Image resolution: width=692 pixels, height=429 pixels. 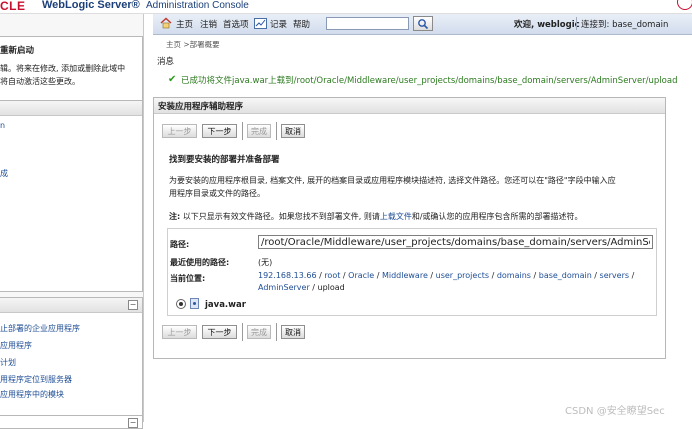 I want to click on domain-tree-item-1: n, so click(x=2, y=125).